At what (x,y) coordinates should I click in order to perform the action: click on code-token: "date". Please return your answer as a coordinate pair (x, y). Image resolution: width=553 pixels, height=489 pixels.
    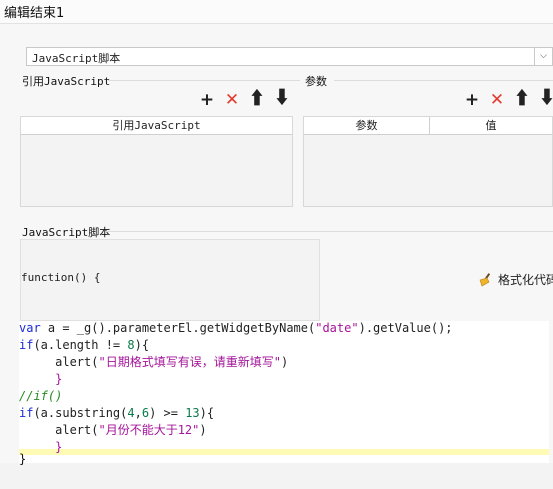
    Looking at the image, I should click on (337, 328).